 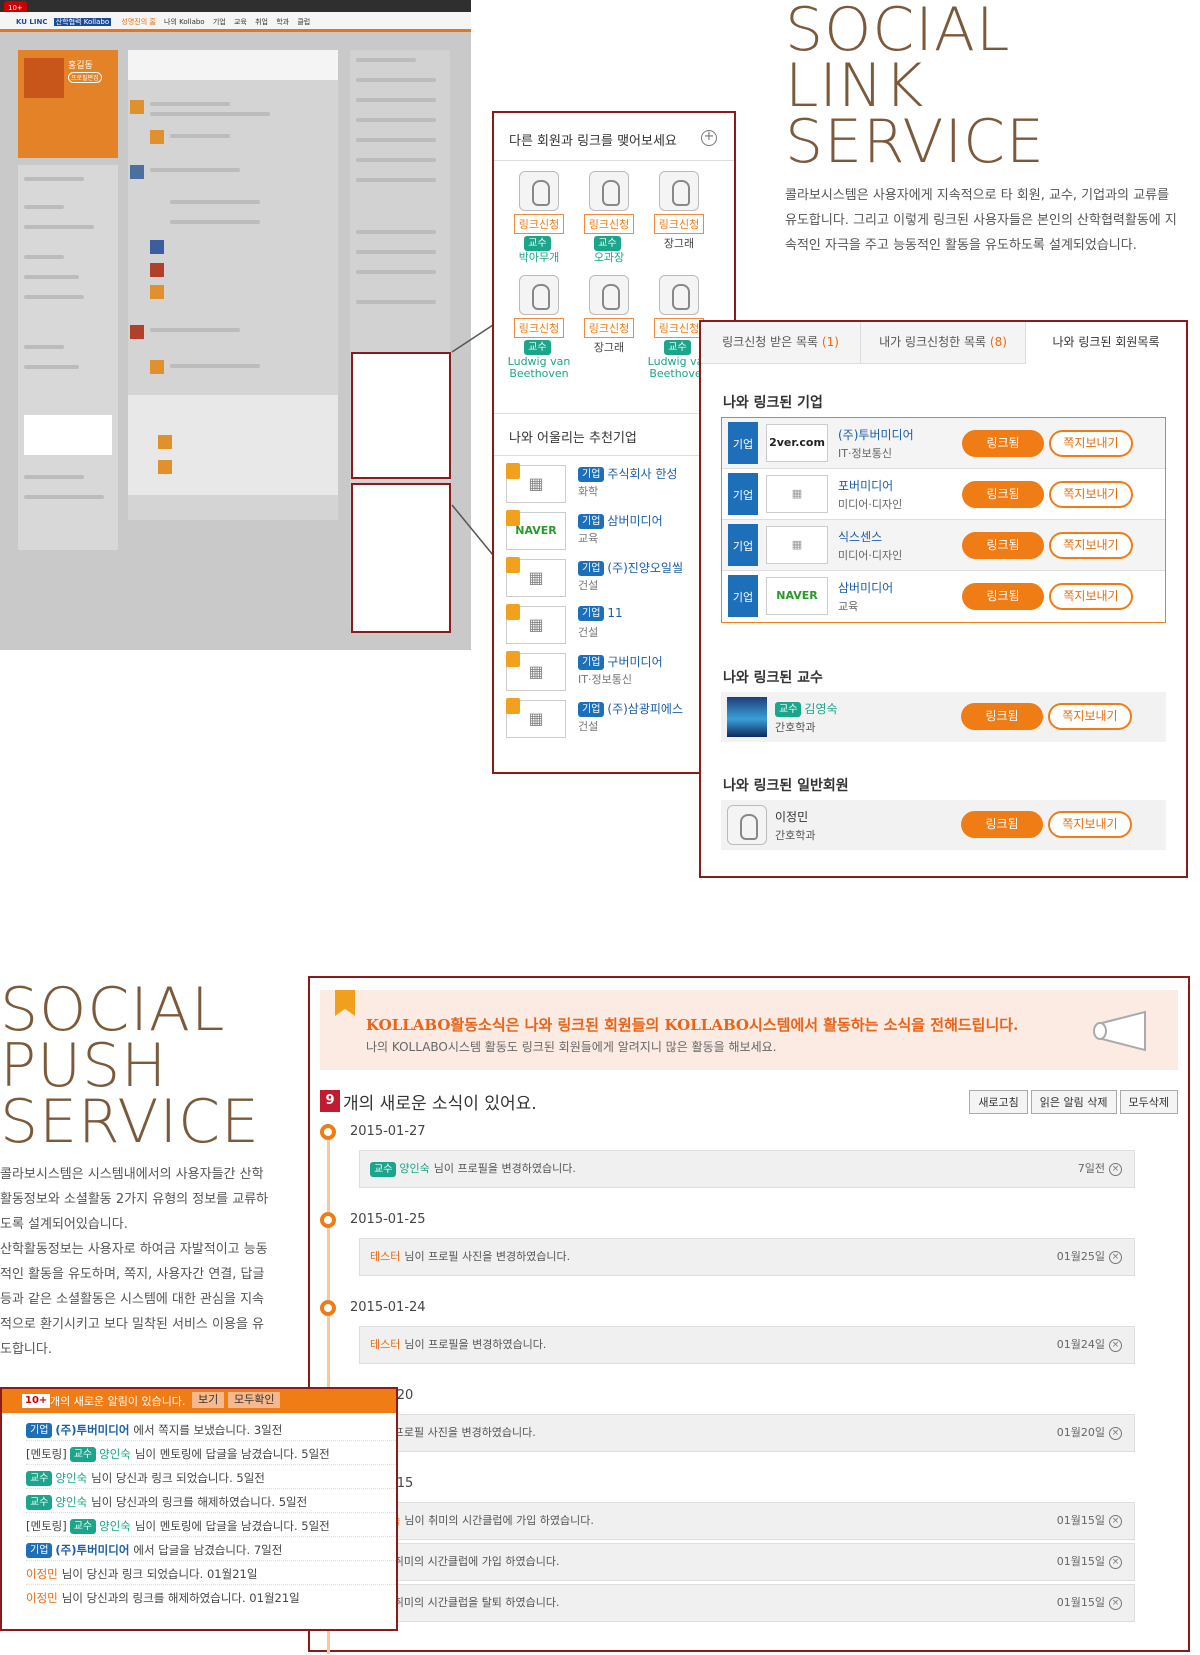 I want to click on recommend-item: NAVER 기업 삼버미디어 교육, so click(x=618, y=531).